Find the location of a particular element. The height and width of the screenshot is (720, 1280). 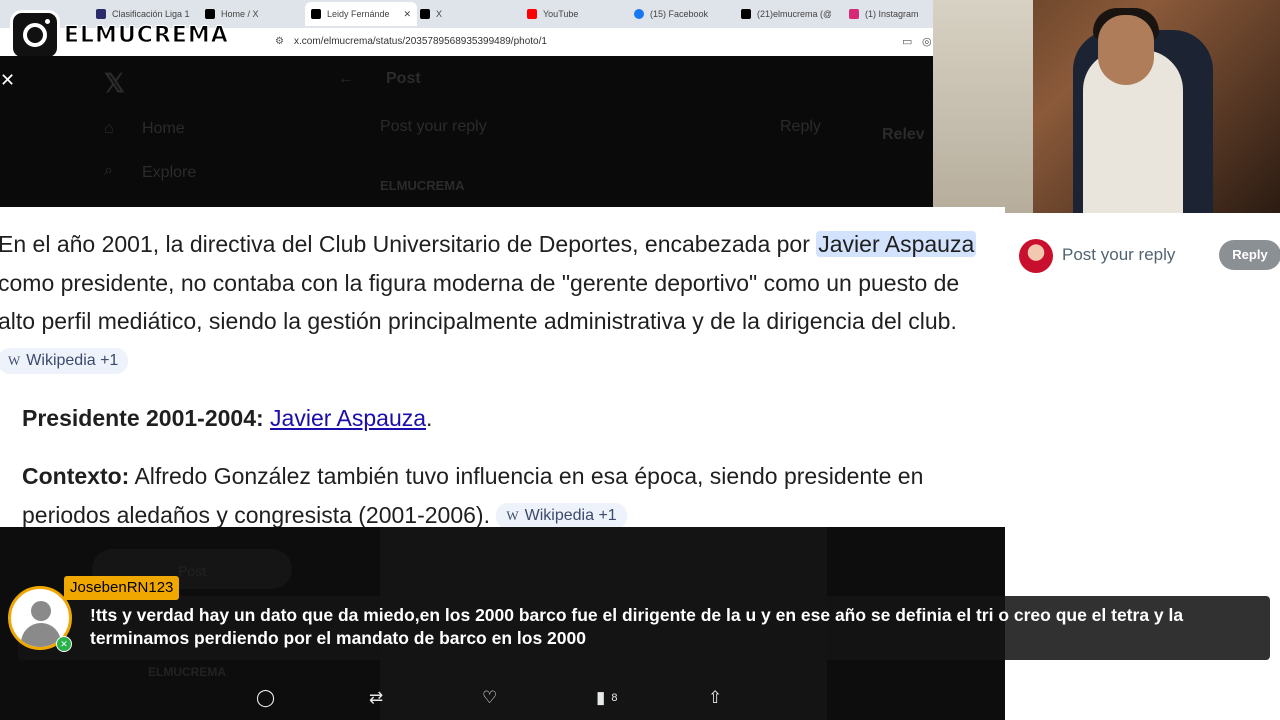

extension-icon: ◎ is located at coordinates (927, 41).